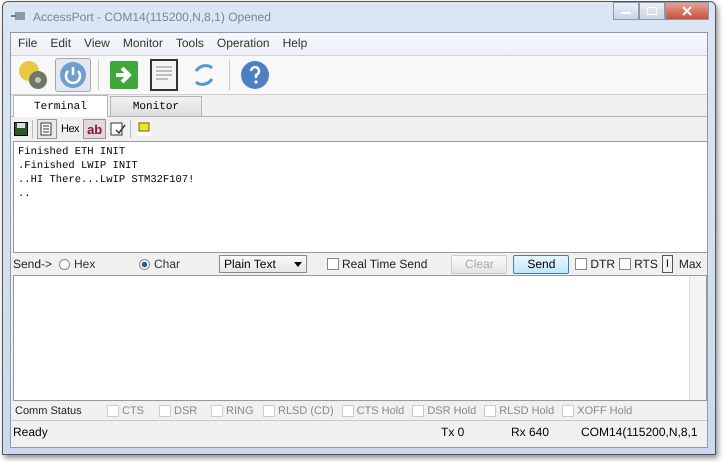 The image size is (726, 462). Describe the element at coordinates (21, 129) in the screenshot. I see `save-icon` at that location.